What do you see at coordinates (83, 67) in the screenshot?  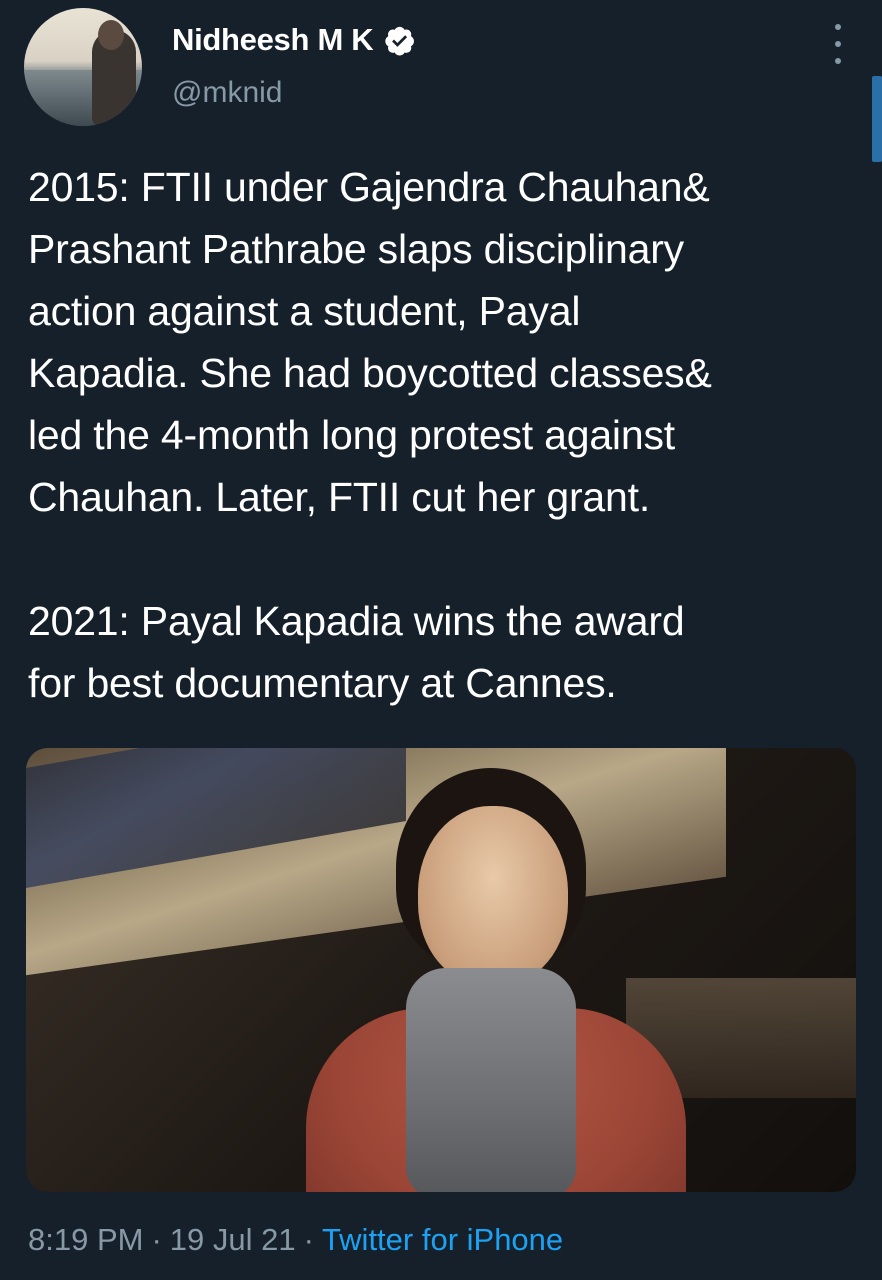 I see `avatar` at bounding box center [83, 67].